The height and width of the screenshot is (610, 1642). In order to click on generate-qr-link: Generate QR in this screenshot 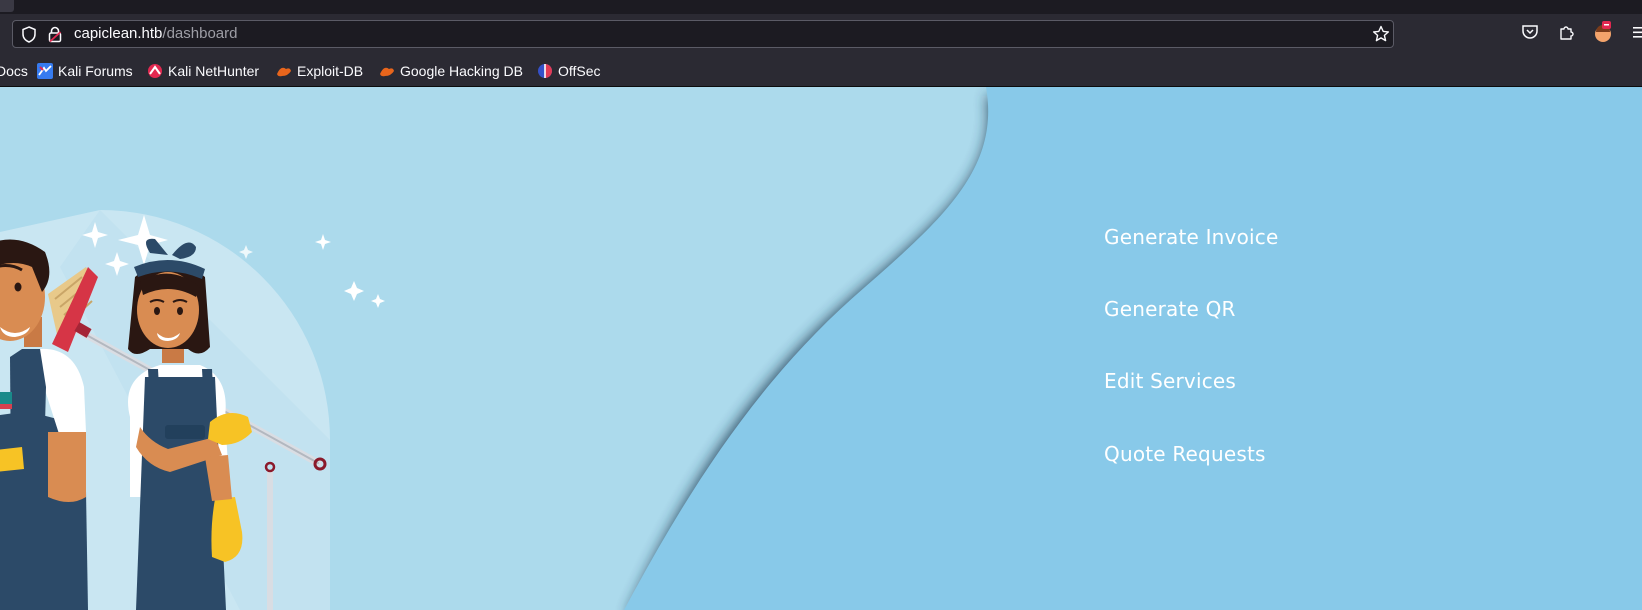, I will do `click(1170, 309)`.